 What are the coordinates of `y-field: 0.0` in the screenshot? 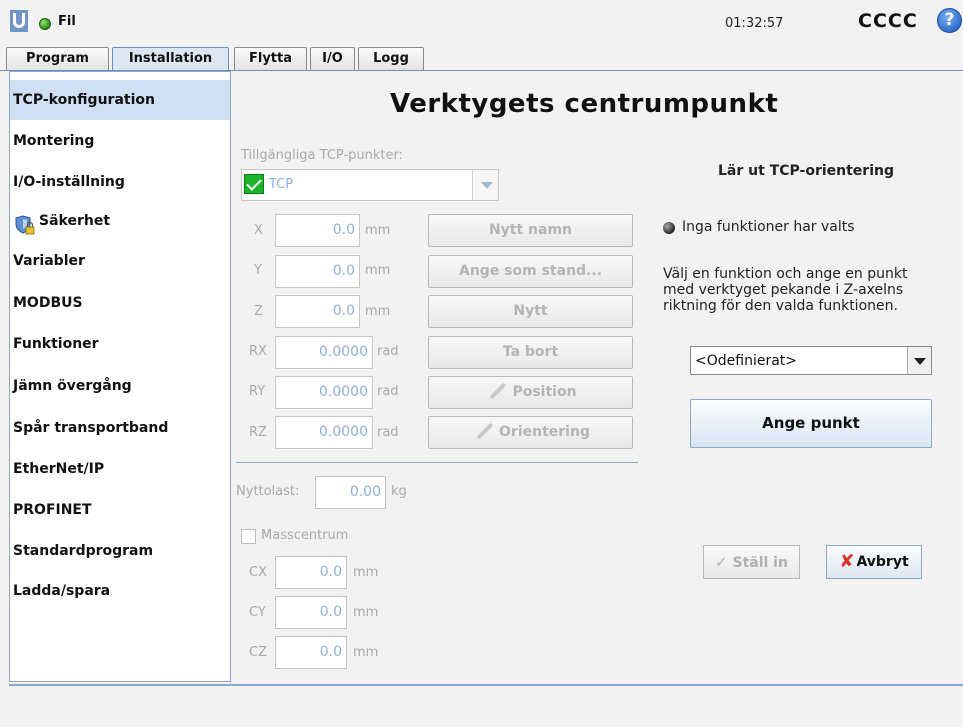 It's located at (317, 271).